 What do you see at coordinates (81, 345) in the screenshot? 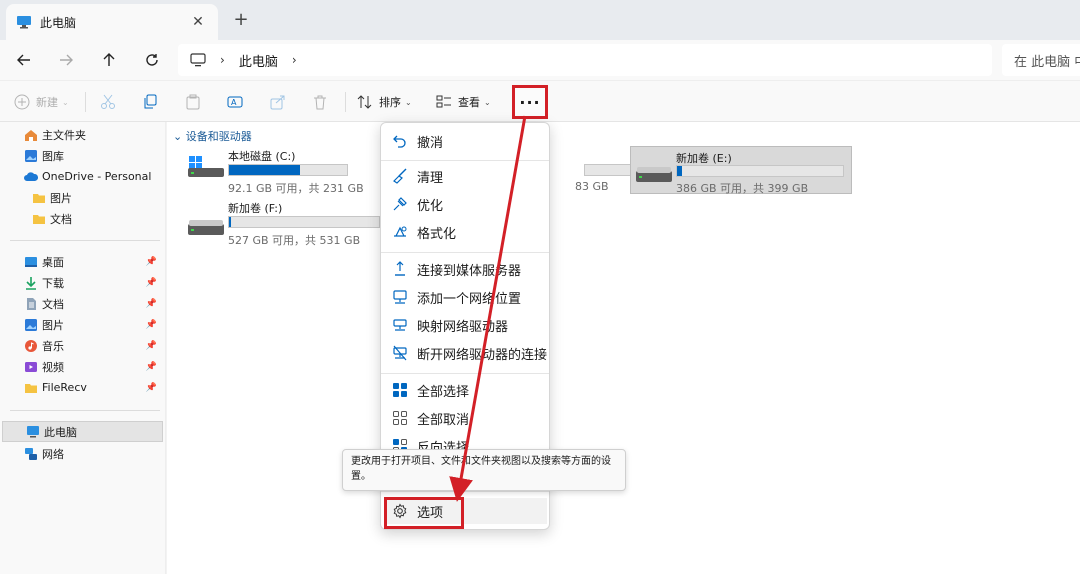
I see `sidebar-item-music: 音乐 📌` at bounding box center [81, 345].